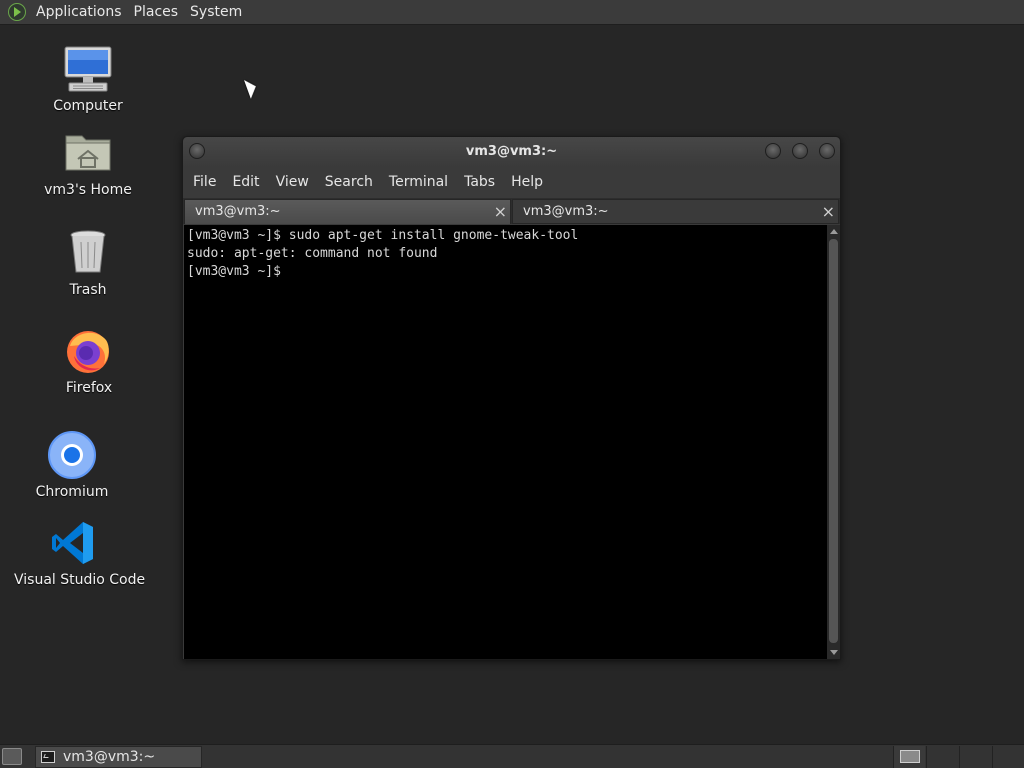  I want to click on firefox-icon, so click(89, 351).